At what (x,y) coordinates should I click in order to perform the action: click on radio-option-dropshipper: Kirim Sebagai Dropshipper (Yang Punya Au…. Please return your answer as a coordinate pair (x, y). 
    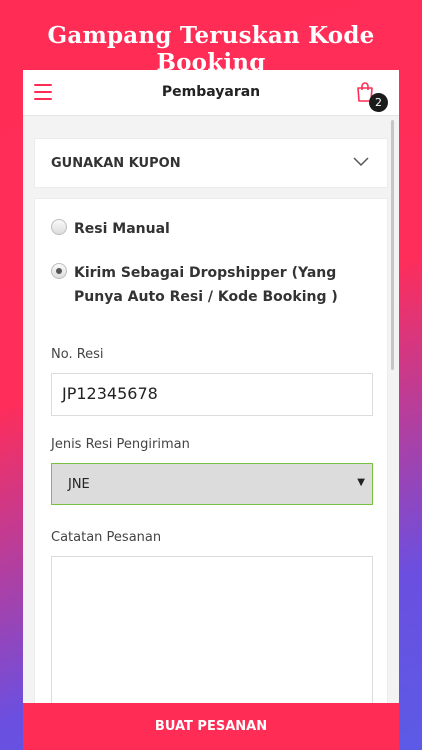
    Looking at the image, I should click on (216, 285).